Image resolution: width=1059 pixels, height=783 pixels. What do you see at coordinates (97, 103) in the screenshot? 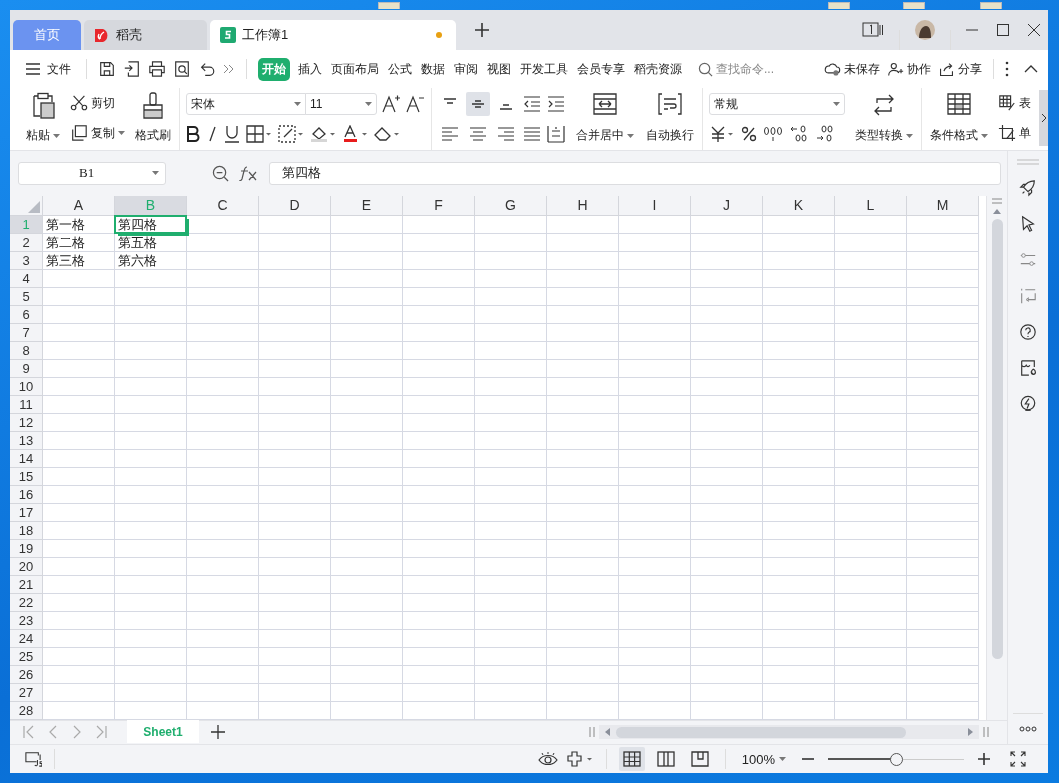
I see `cut-button: 剪切` at bounding box center [97, 103].